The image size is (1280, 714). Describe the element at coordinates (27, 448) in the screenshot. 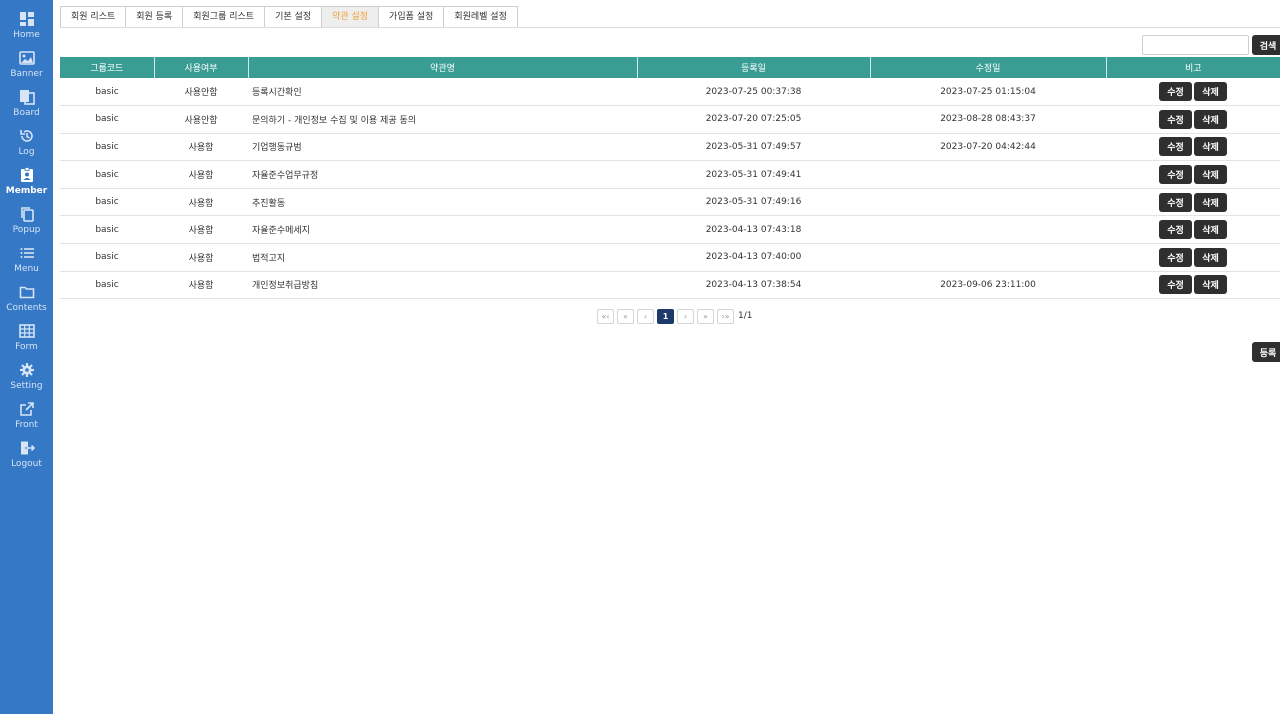

I see `logout-icon` at that location.